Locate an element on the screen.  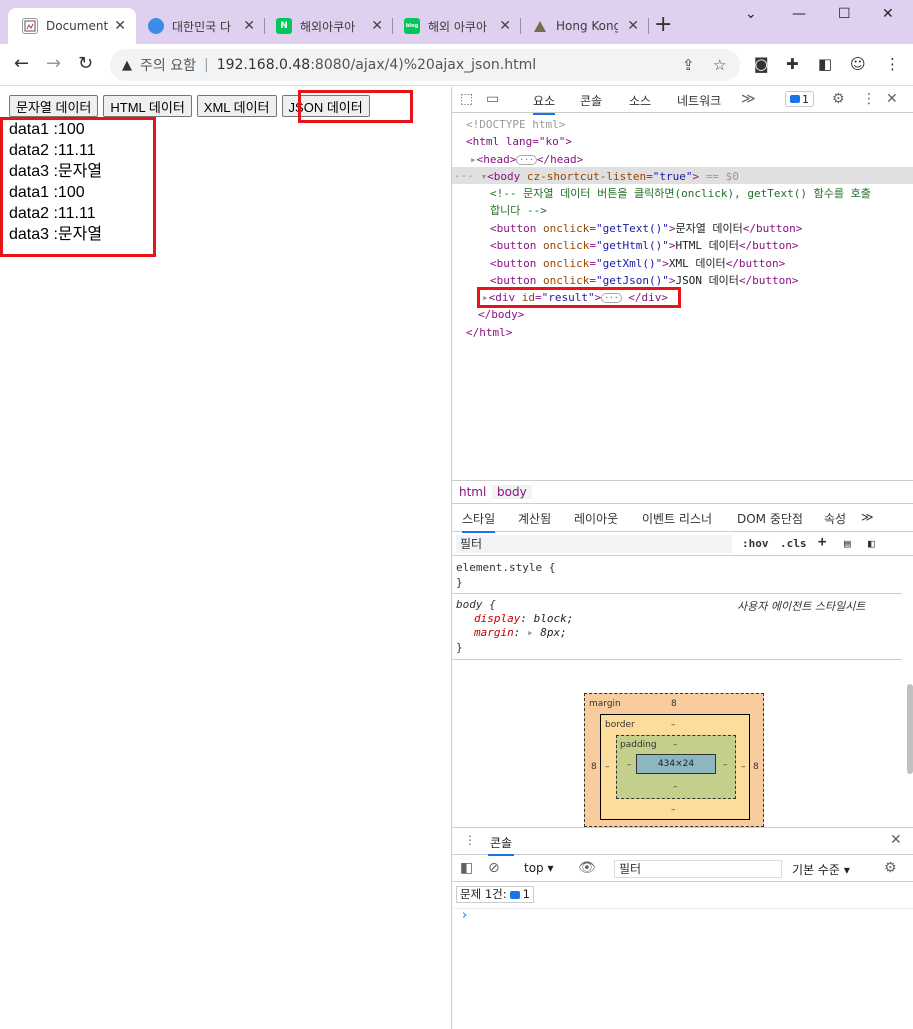
tab-layout: 레이아웃 is located at coordinates (596, 518).